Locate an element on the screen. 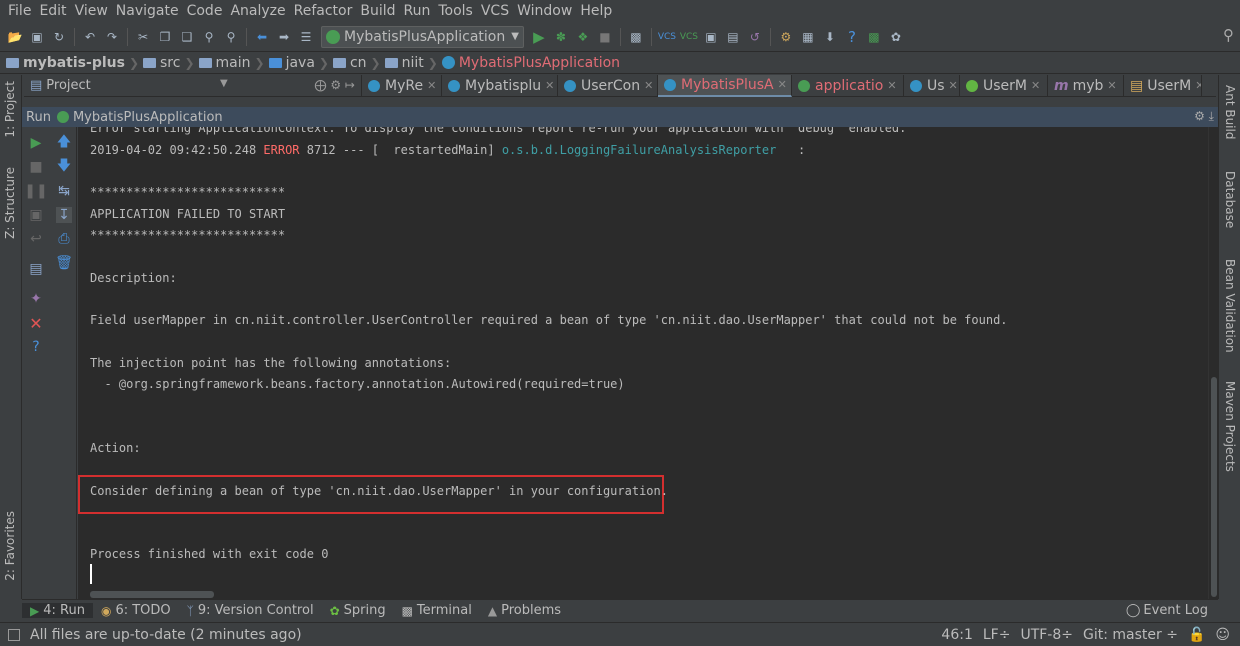  vcs-history-icon: ▣ is located at coordinates (711, 37).